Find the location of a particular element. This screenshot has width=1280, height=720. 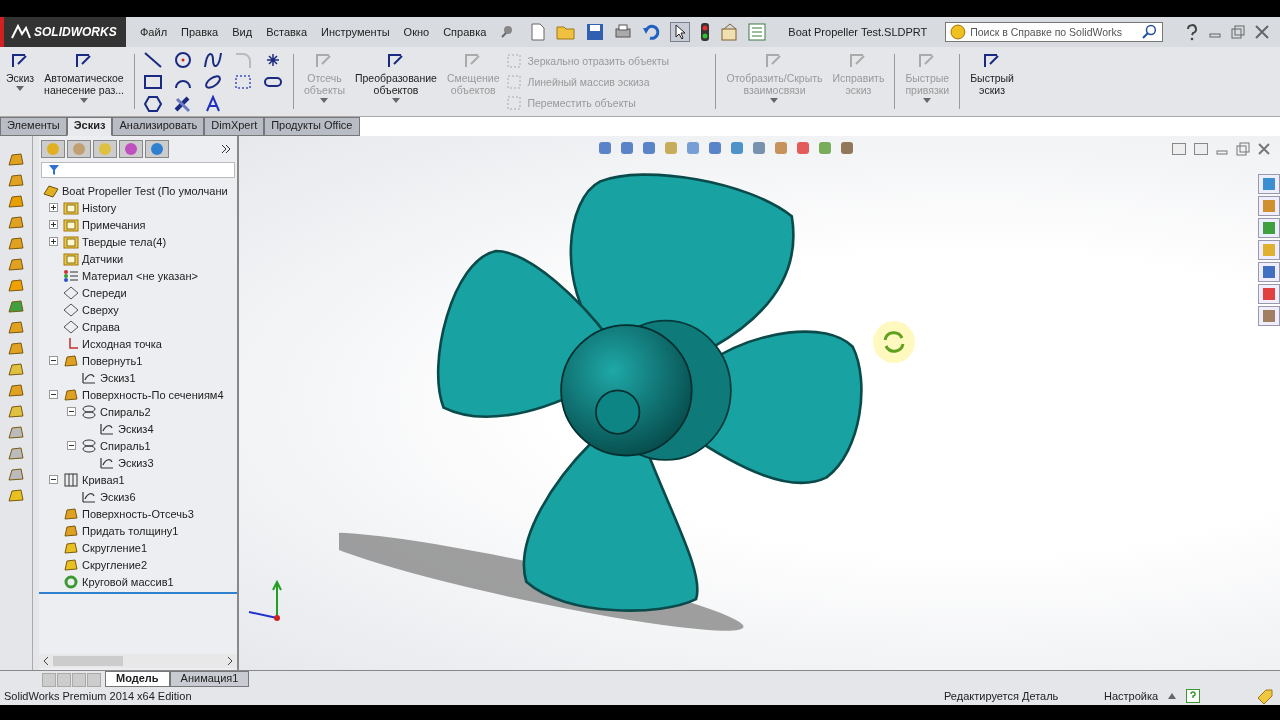

ribbon-tab: DimXpert is located at coordinates (234, 126).